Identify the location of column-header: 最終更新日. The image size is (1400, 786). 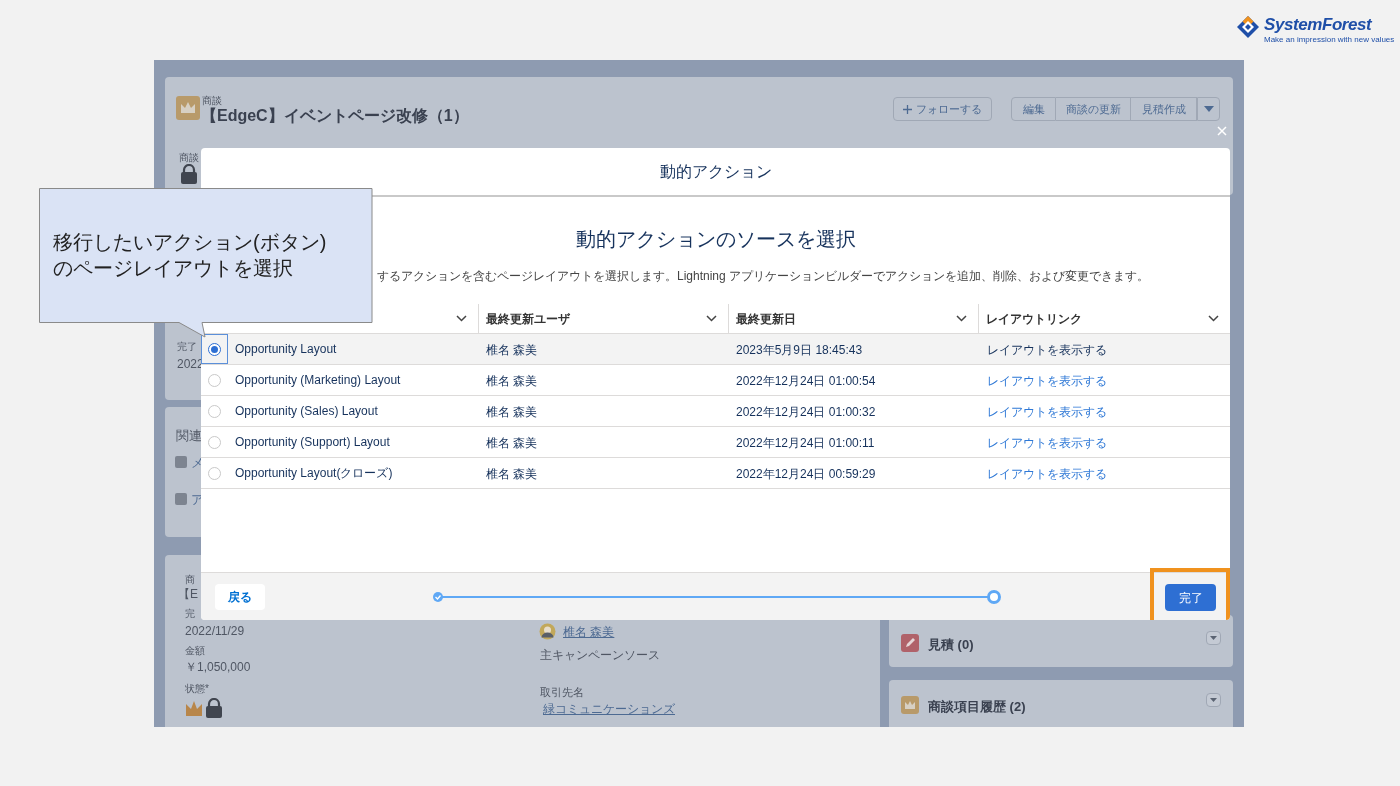
(766, 318).